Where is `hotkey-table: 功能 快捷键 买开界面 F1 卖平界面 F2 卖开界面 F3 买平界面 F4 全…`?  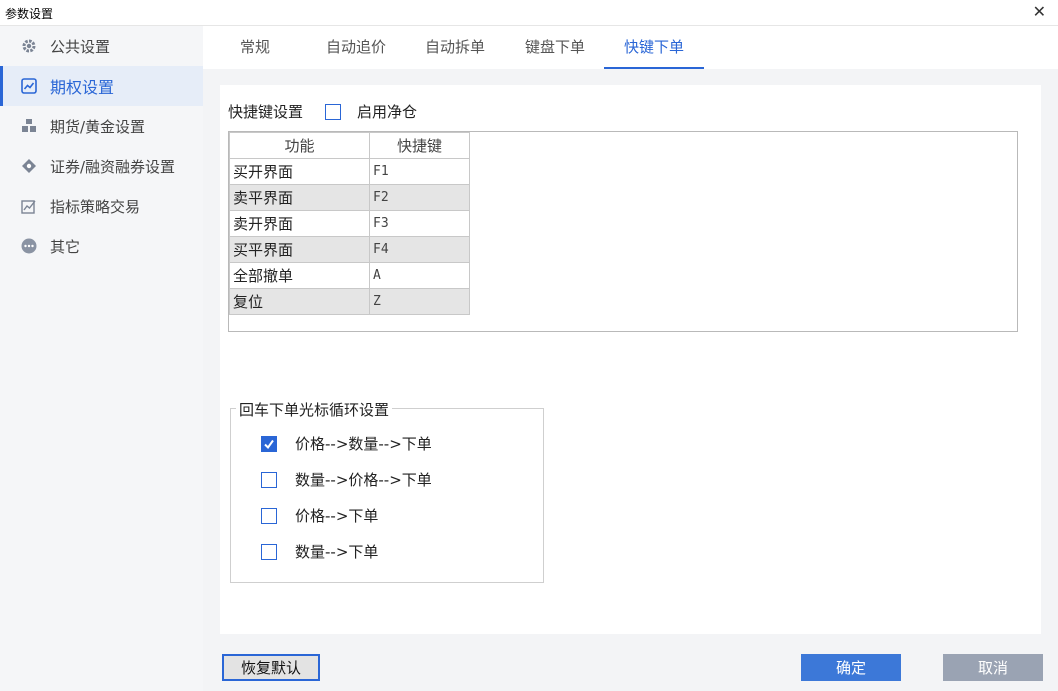 hotkey-table: 功能 快捷键 买开界面 F1 卖平界面 F2 卖开界面 F3 买平界面 F4 全… is located at coordinates (349, 223).